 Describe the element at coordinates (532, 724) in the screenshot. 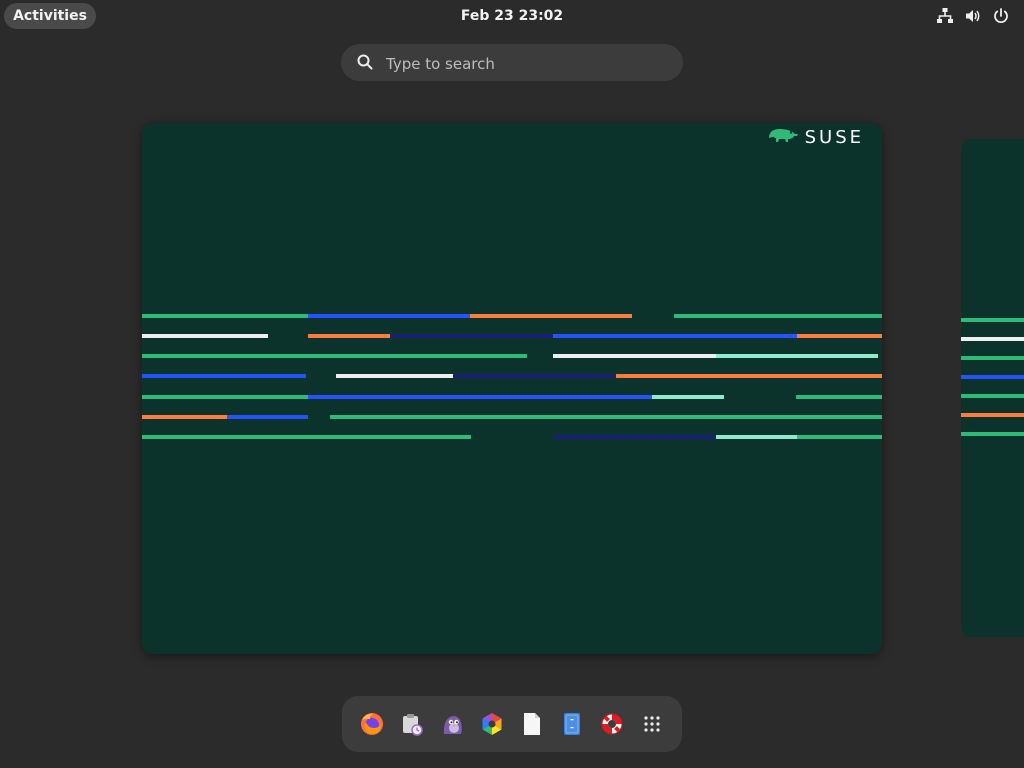

I see `document-icon` at that location.